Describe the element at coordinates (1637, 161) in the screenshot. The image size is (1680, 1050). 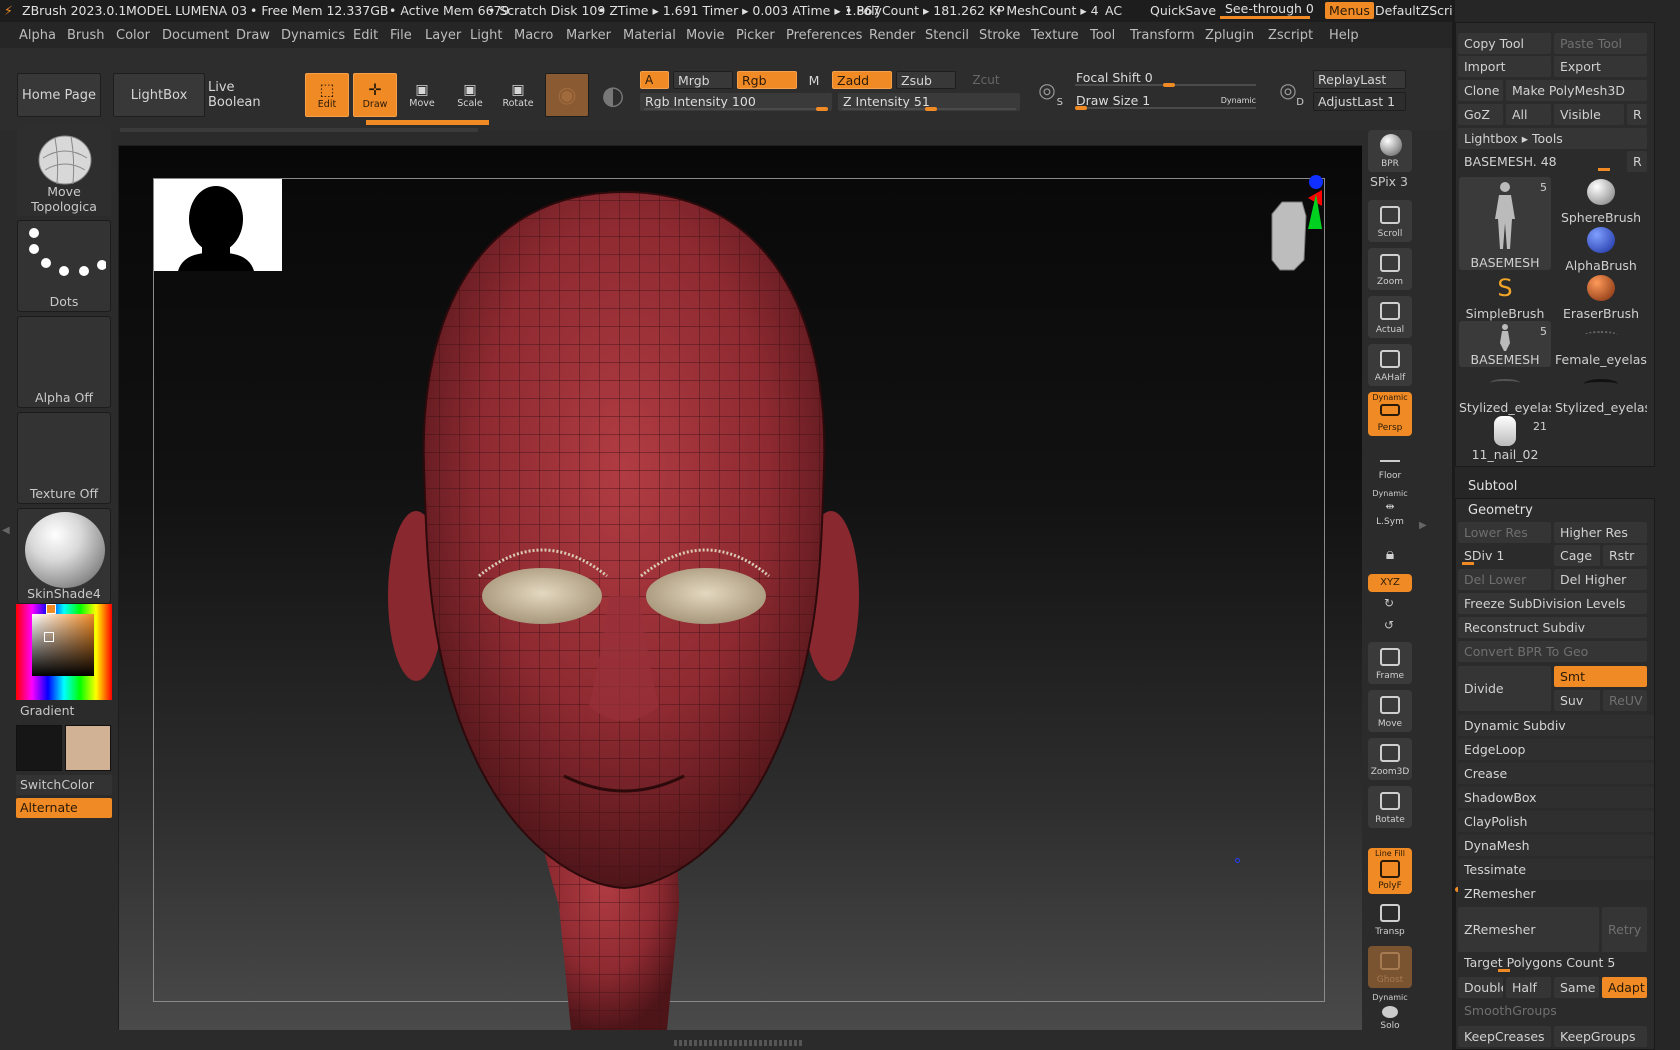
I see `basemesh-r-button: R` at that location.